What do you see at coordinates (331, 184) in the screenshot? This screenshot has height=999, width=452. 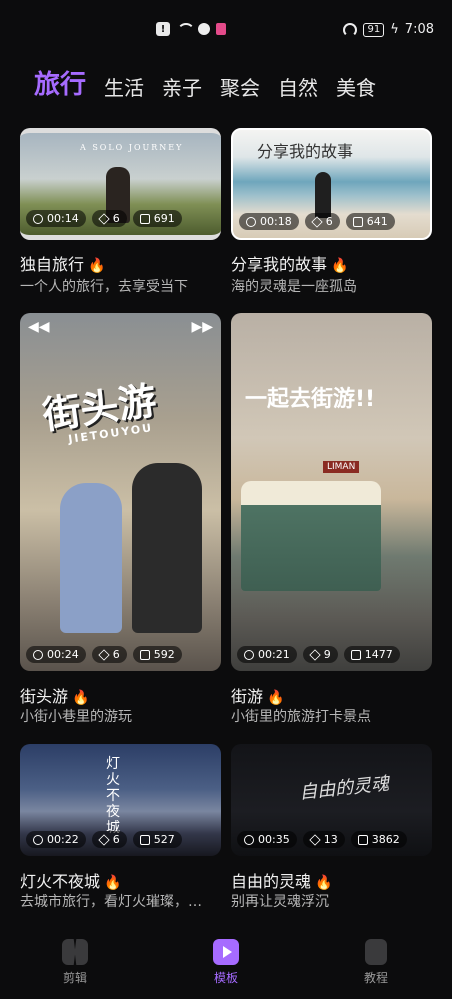 I see `template-thumbnail: 分享我的故事 00:18 6 641` at bounding box center [331, 184].